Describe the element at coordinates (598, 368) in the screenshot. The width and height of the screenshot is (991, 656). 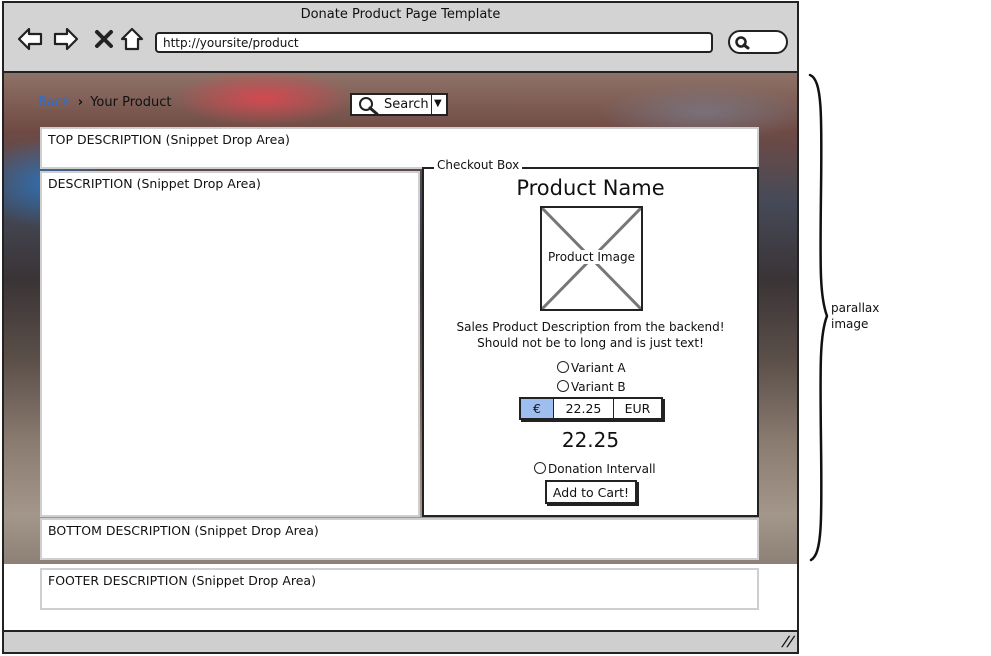
I see `variant-a-label: Variant A` at that location.